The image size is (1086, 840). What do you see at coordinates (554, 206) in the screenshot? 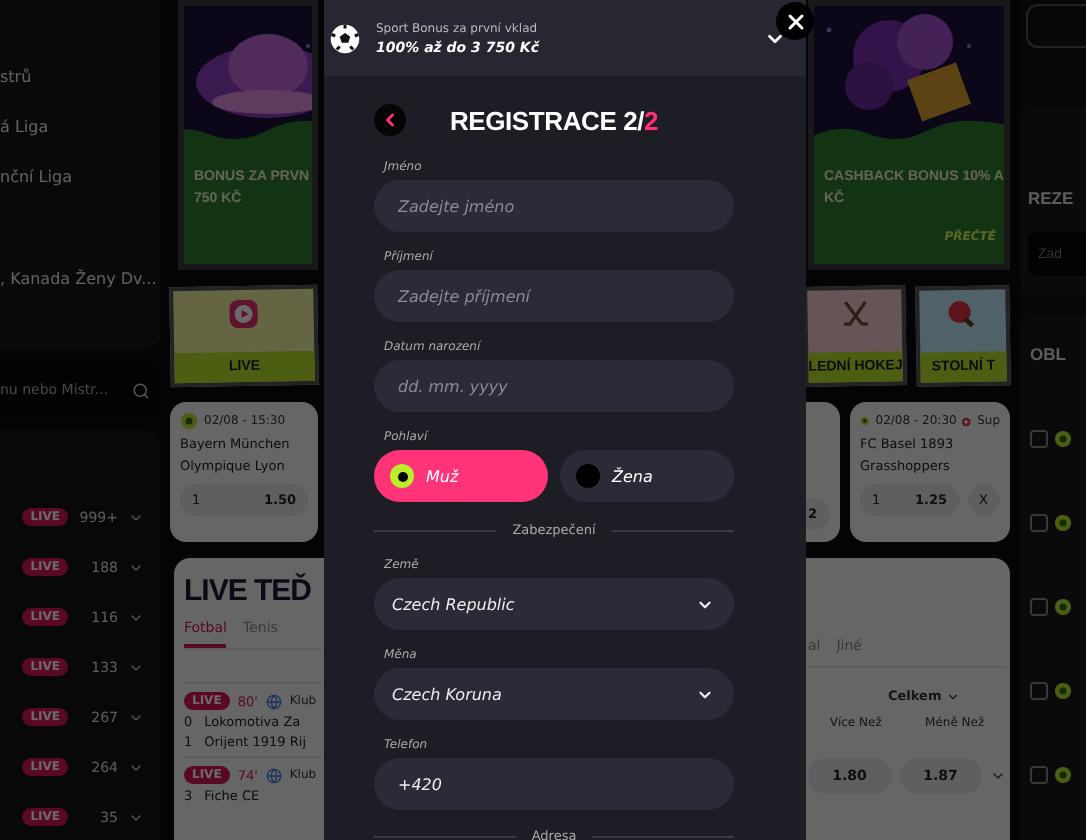
I see `input-field: Zadejte jméno` at bounding box center [554, 206].